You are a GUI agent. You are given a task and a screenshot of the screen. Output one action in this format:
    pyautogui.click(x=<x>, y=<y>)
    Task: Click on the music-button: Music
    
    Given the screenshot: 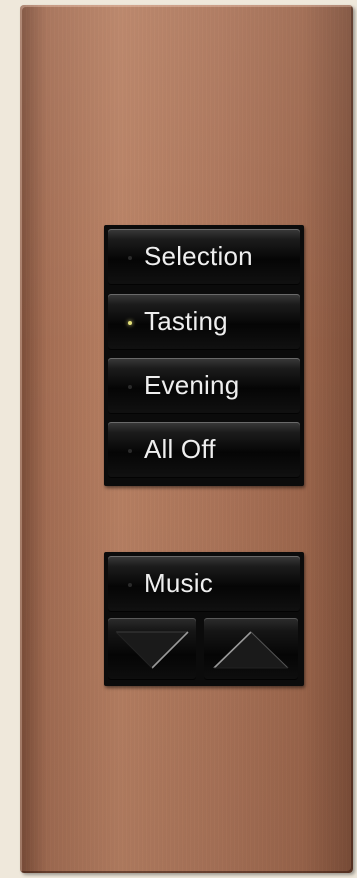 What is the action you would take?
    pyautogui.click(x=204, y=584)
    